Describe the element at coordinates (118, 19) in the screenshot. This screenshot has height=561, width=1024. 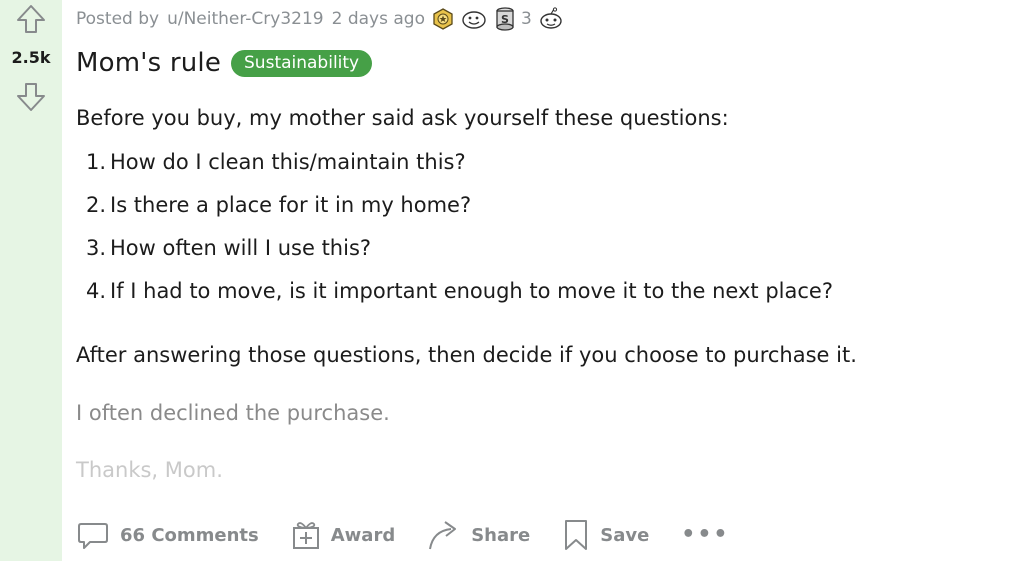
I see `meta-prefix: Posted by` at that location.